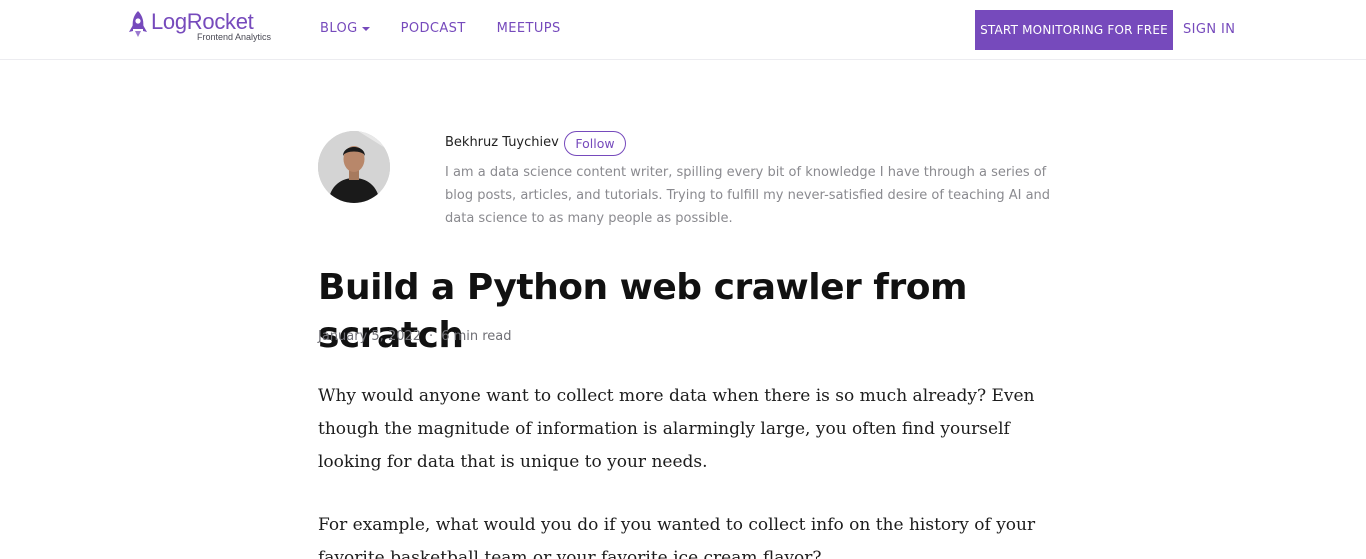 The height and width of the screenshot is (559, 1366). What do you see at coordinates (502, 142) in the screenshot?
I see `author-name: Bekhruz Tuychiev` at bounding box center [502, 142].